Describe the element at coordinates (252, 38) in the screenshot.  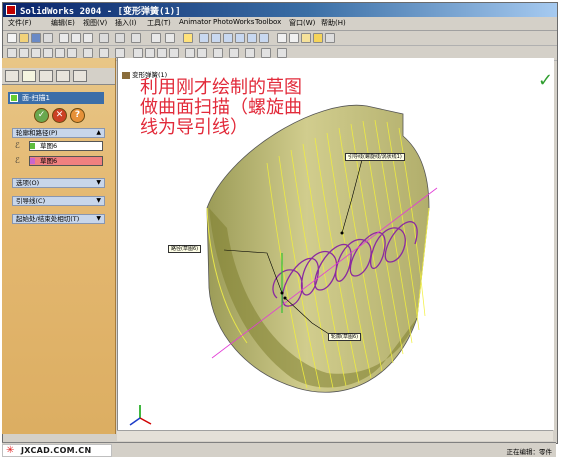
I see `rotate-icon` at that location.